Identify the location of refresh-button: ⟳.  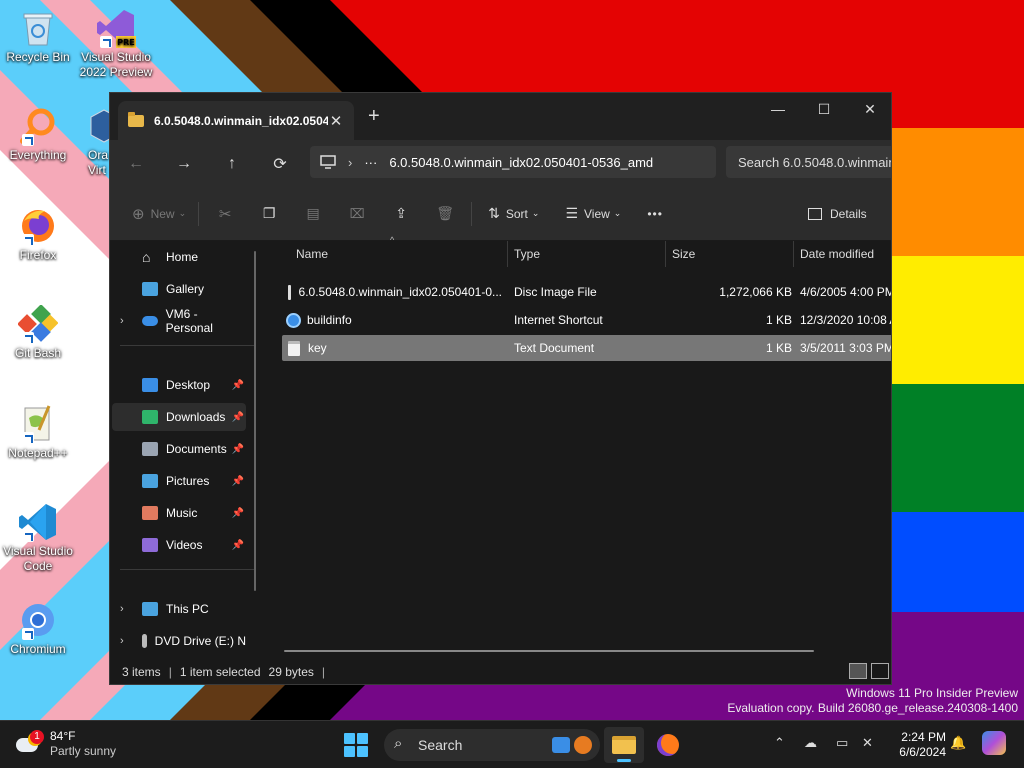
(280, 164).